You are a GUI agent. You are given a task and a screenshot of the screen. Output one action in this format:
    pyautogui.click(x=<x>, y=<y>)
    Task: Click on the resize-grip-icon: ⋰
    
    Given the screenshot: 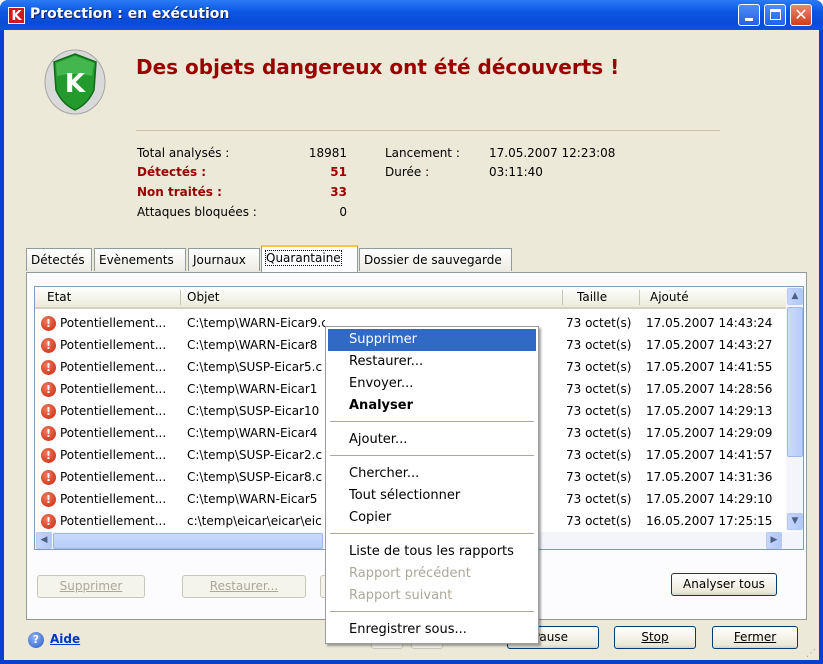 What is the action you would take?
    pyautogui.click(x=812, y=654)
    